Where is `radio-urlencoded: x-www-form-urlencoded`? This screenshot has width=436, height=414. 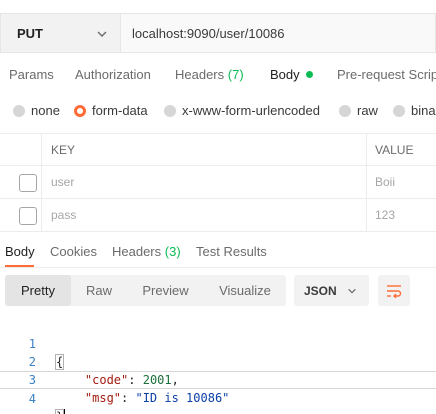 radio-urlencoded: x-www-form-urlencoded is located at coordinates (242, 110).